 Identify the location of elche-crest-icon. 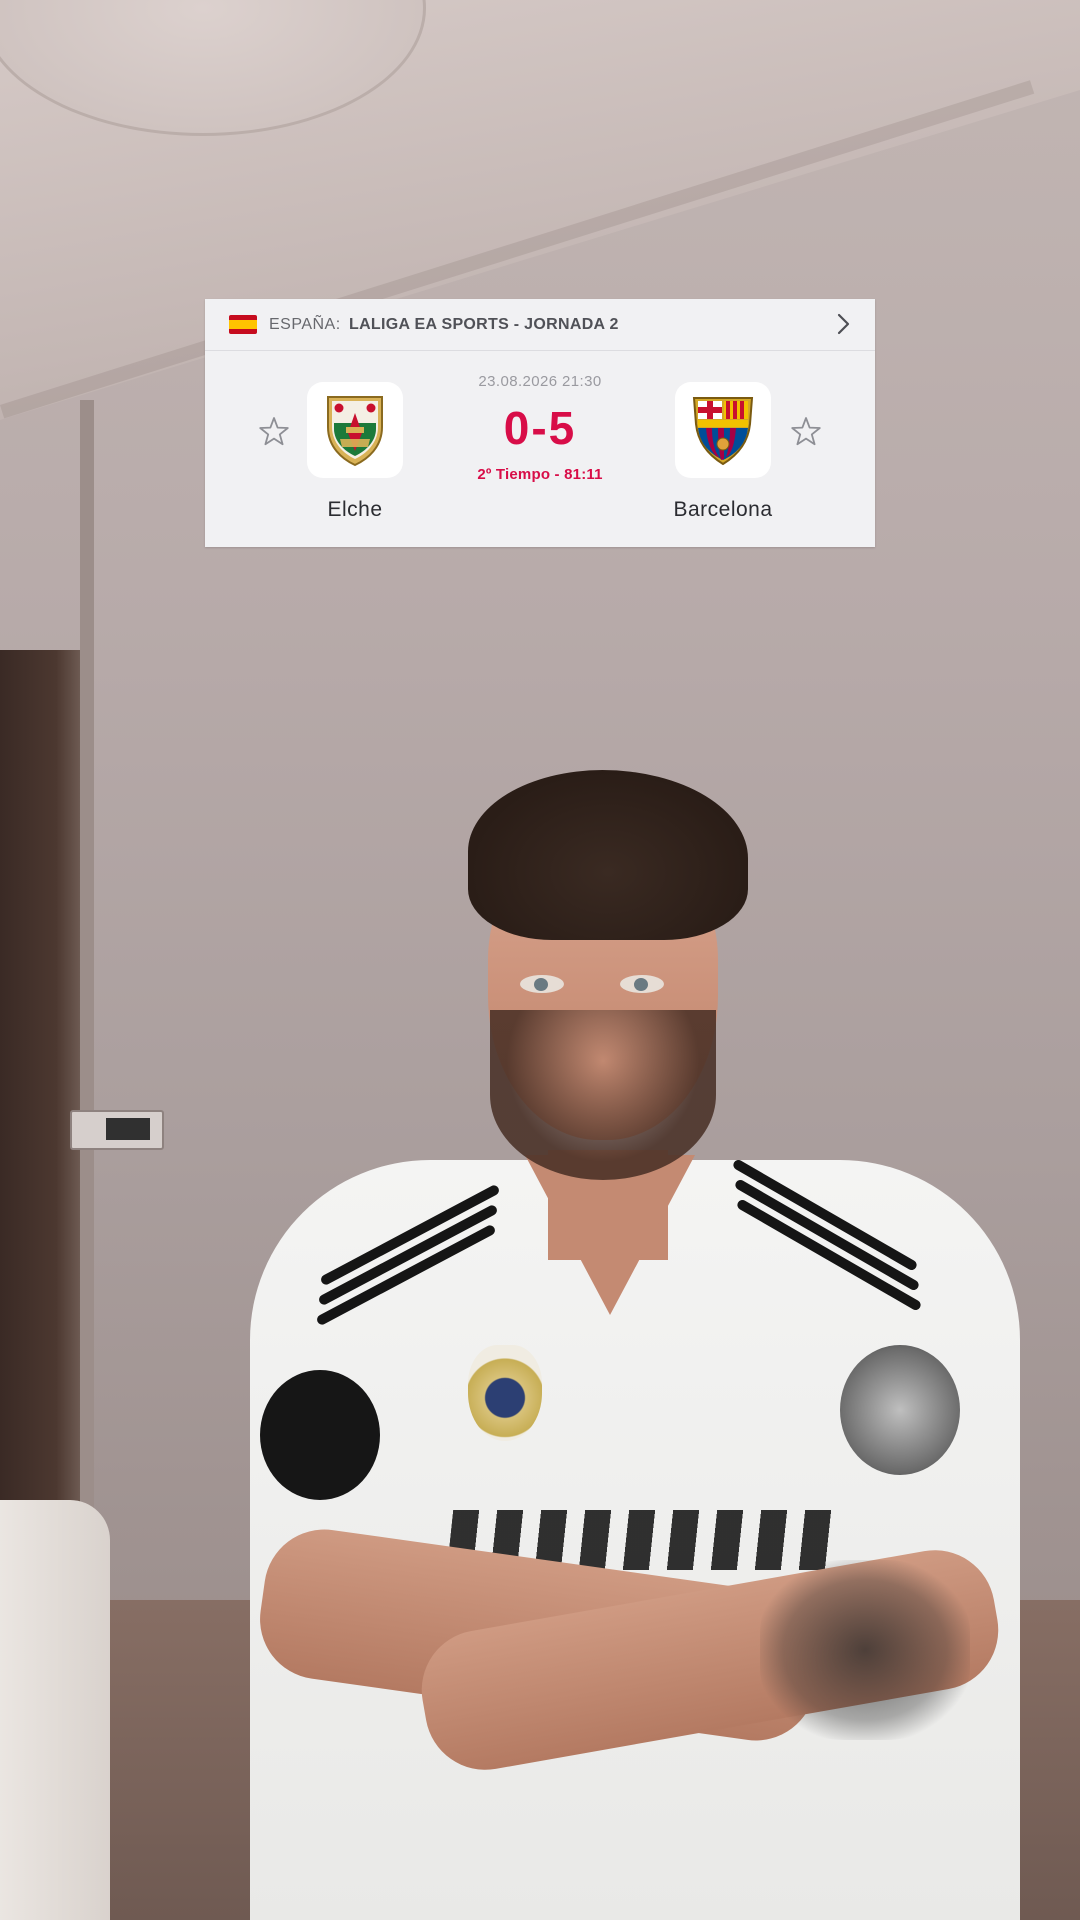
(355, 430).